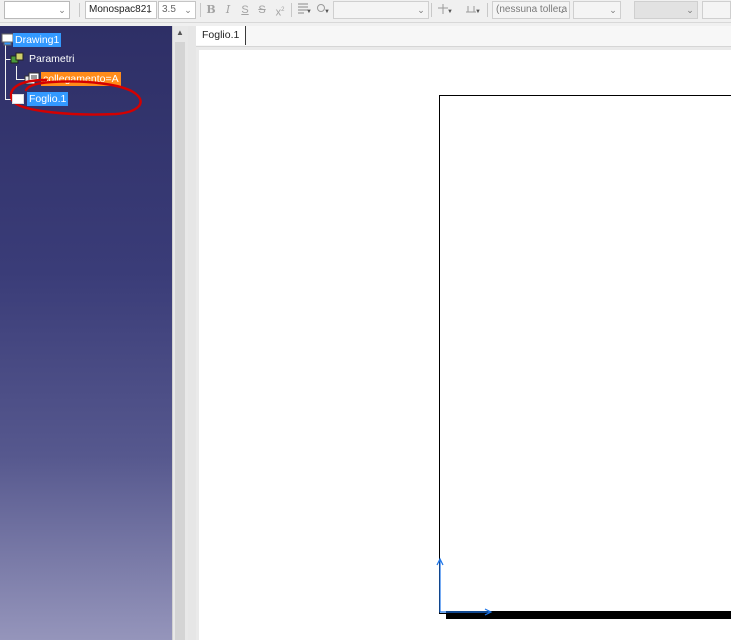 This screenshot has height=640, width=731. I want to click on font-name-value: Monospac821, so click(120, 9).